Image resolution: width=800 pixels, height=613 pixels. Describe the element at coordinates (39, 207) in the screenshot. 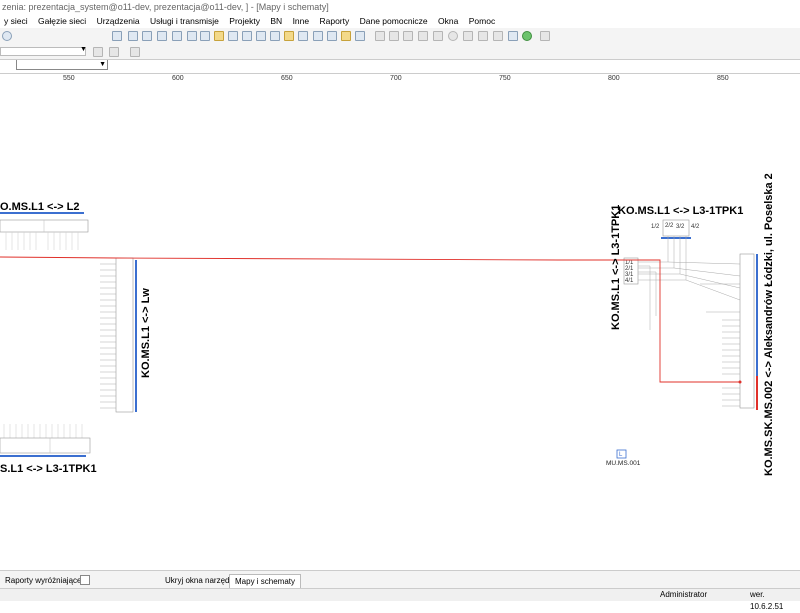

I see `l2-label: O.MS.L1 <-> L2` at that location.